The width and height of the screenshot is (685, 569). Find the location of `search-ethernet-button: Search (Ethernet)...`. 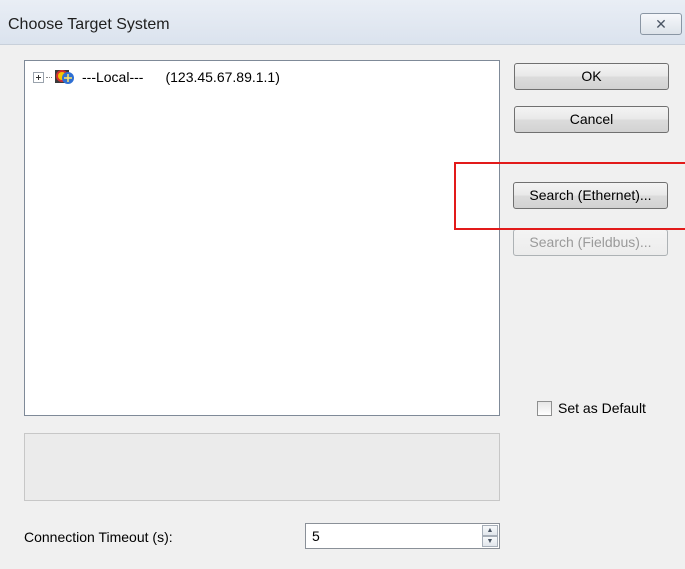

search-ethernet-button: Search (Ethernet)... is located at coordinates (590, 195).